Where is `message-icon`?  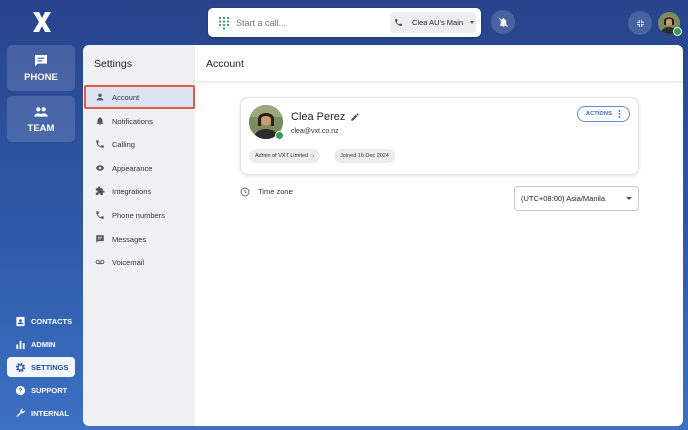
message-icon is located at coordinates (100, 239).